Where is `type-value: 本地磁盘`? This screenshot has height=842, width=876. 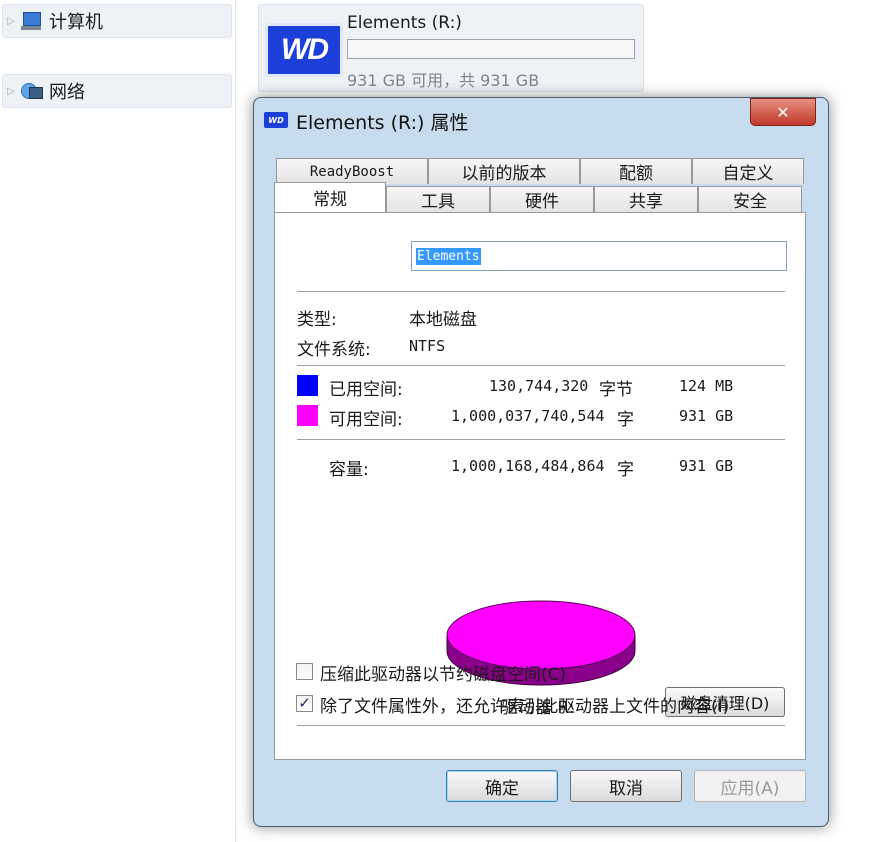 type-value: 本地磁盘 is located at coordinates (443, 320).